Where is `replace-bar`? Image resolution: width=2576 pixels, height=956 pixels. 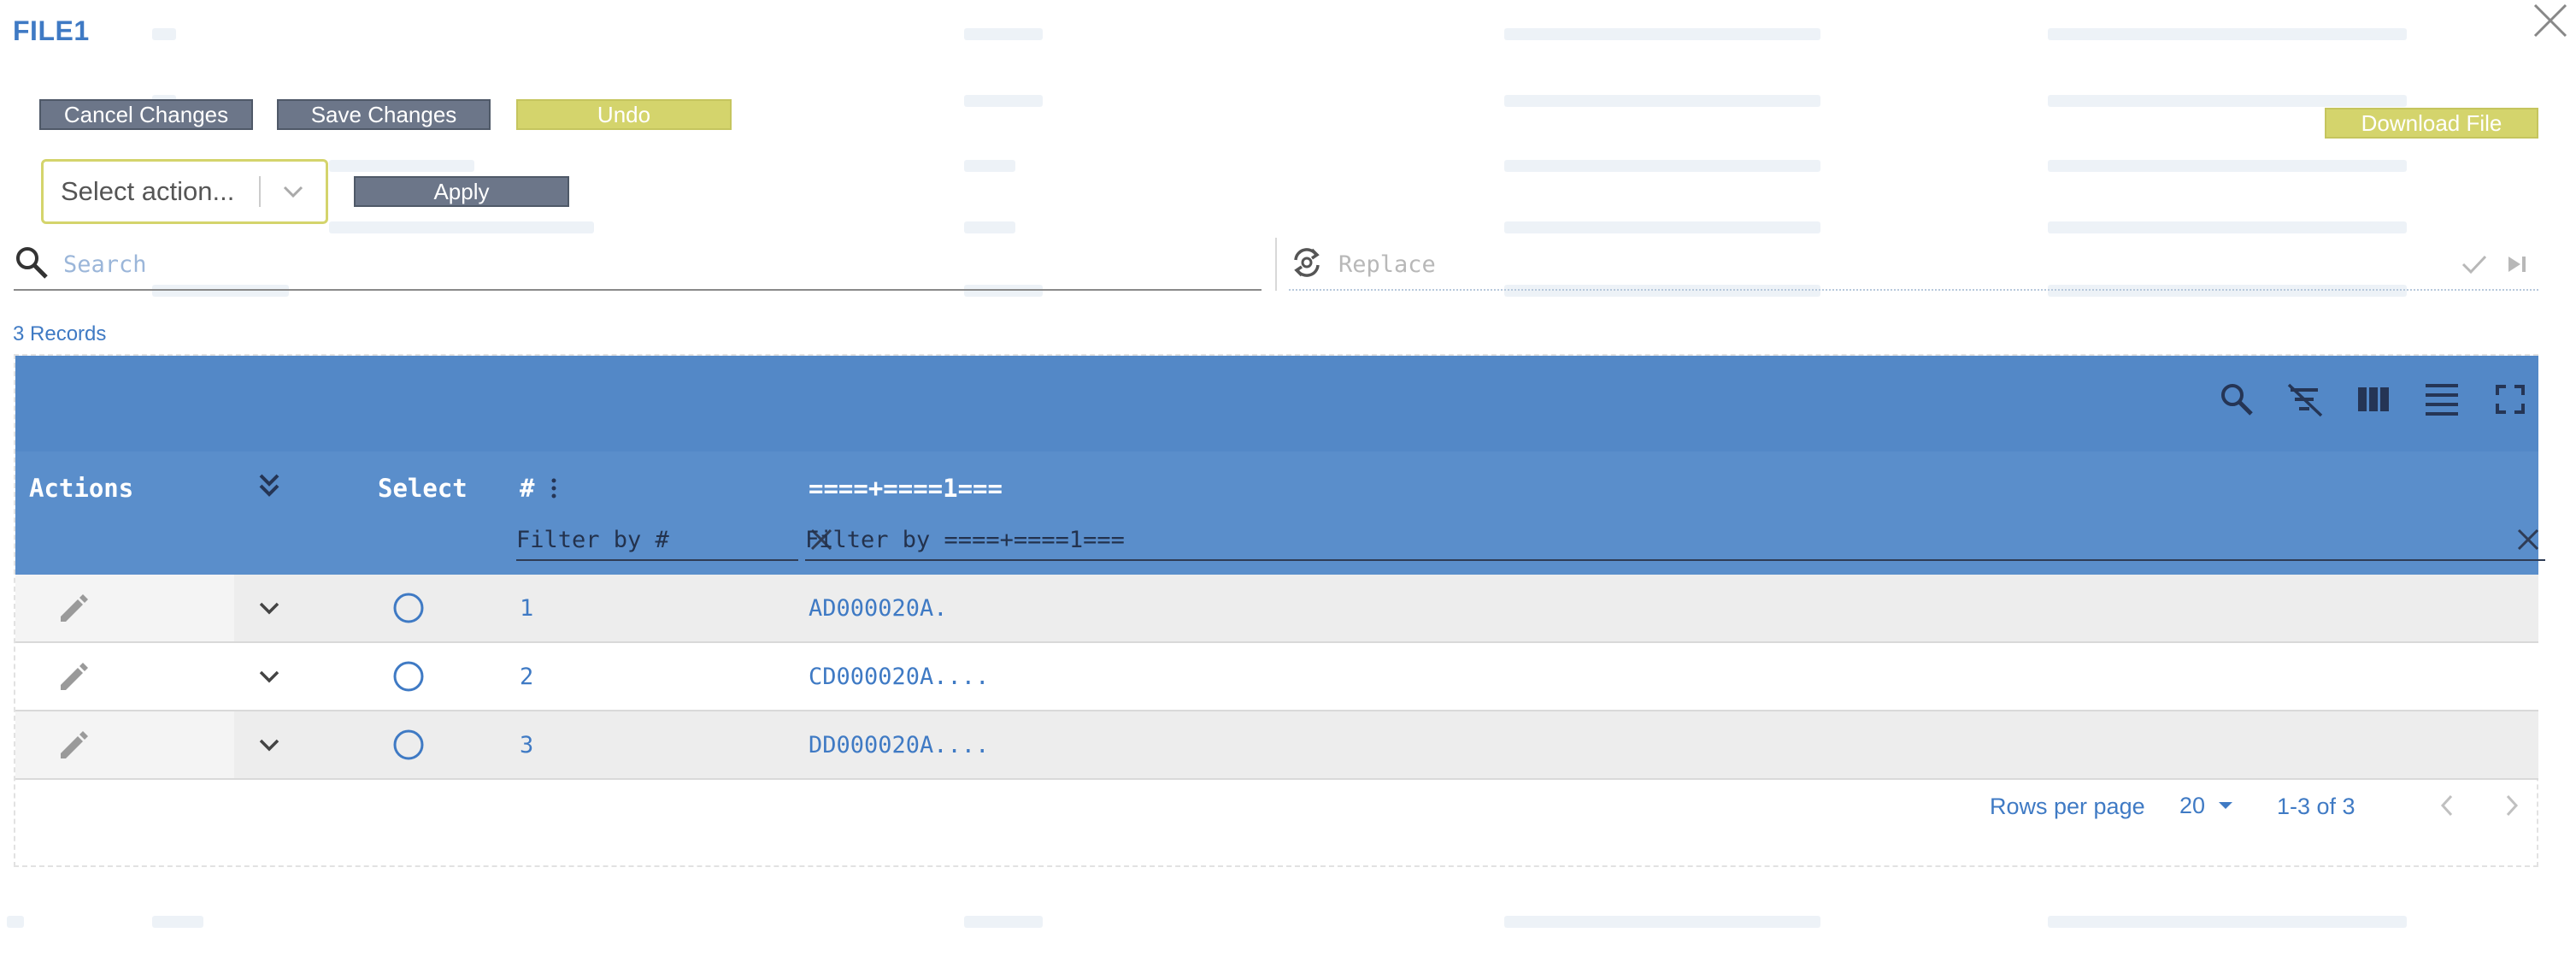
replace-bar is located at coordinates (1914, 265).